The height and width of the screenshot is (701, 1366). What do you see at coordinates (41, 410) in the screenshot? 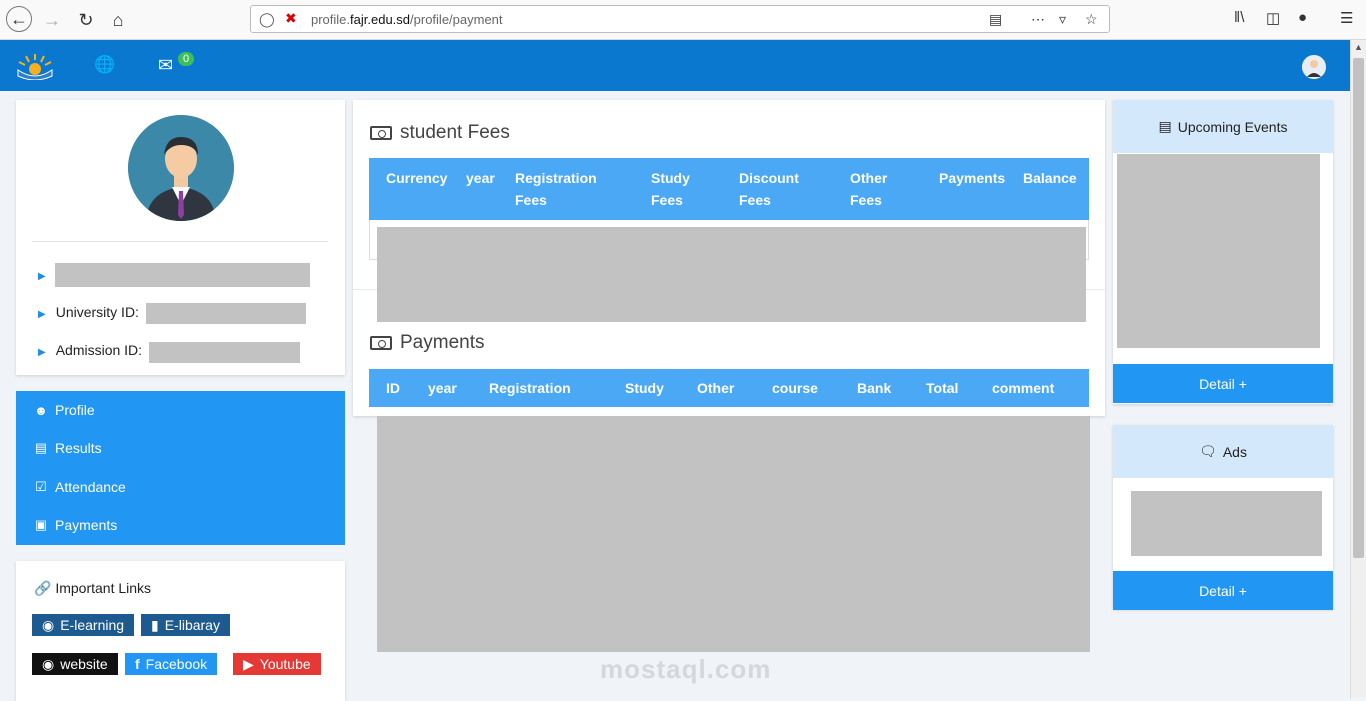
I see `user-circle-icon: ☻` at bounding box center [41, 410].